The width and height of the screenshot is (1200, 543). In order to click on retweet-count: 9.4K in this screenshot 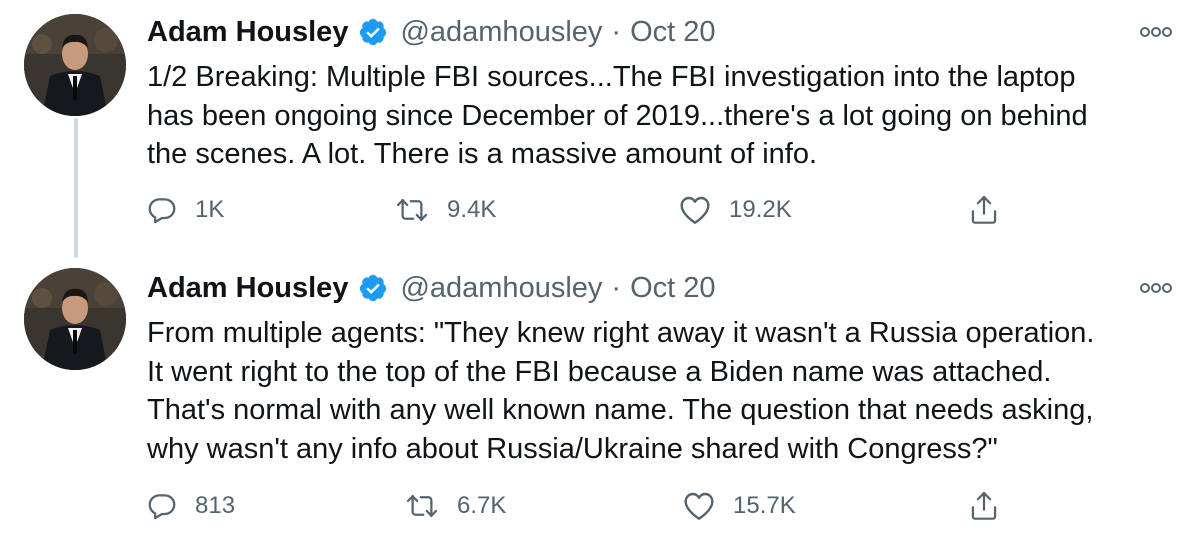, I will do `click(472, 209)`.